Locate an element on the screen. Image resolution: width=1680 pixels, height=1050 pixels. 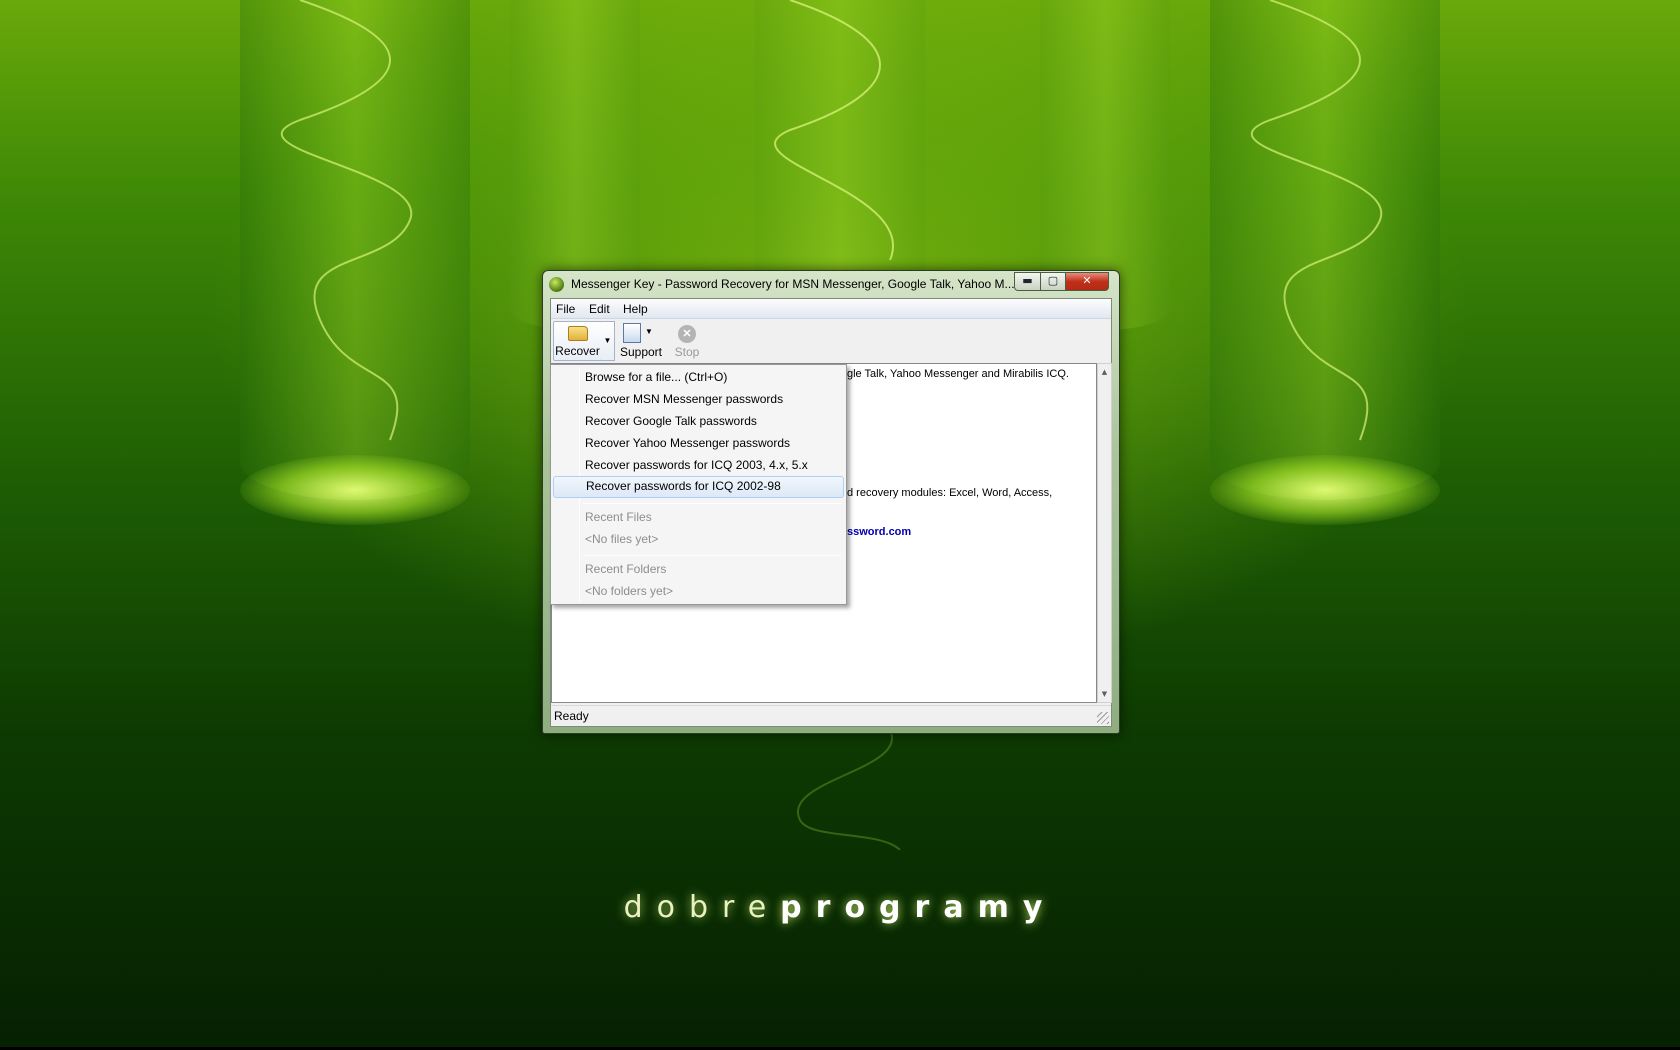
stop-button: ✕ Stop is located at coordinates (687, 341).